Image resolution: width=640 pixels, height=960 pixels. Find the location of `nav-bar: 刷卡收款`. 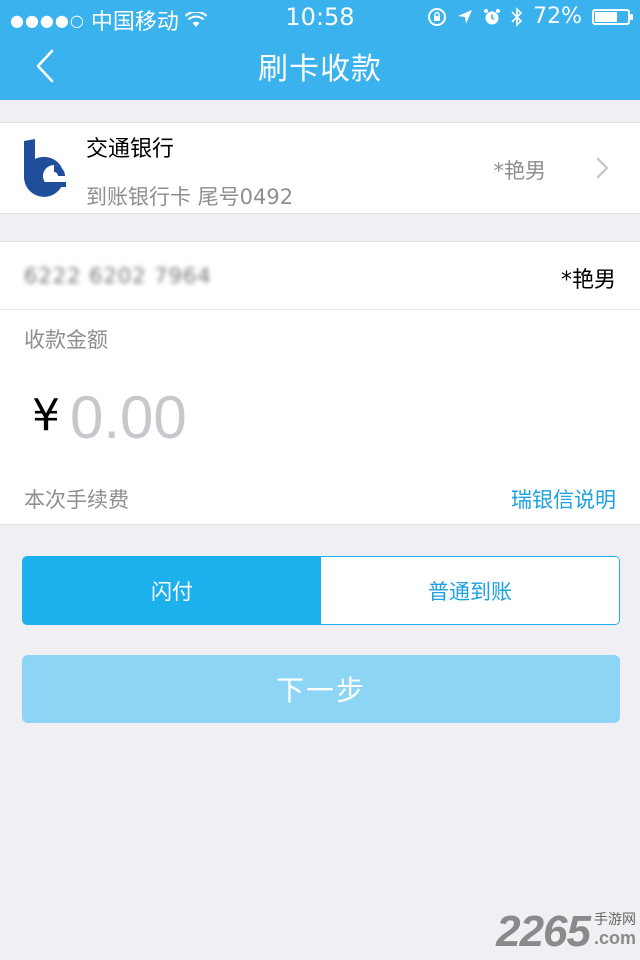

nav-bar: 刷卡收款 is located at coordinates (320, 67).